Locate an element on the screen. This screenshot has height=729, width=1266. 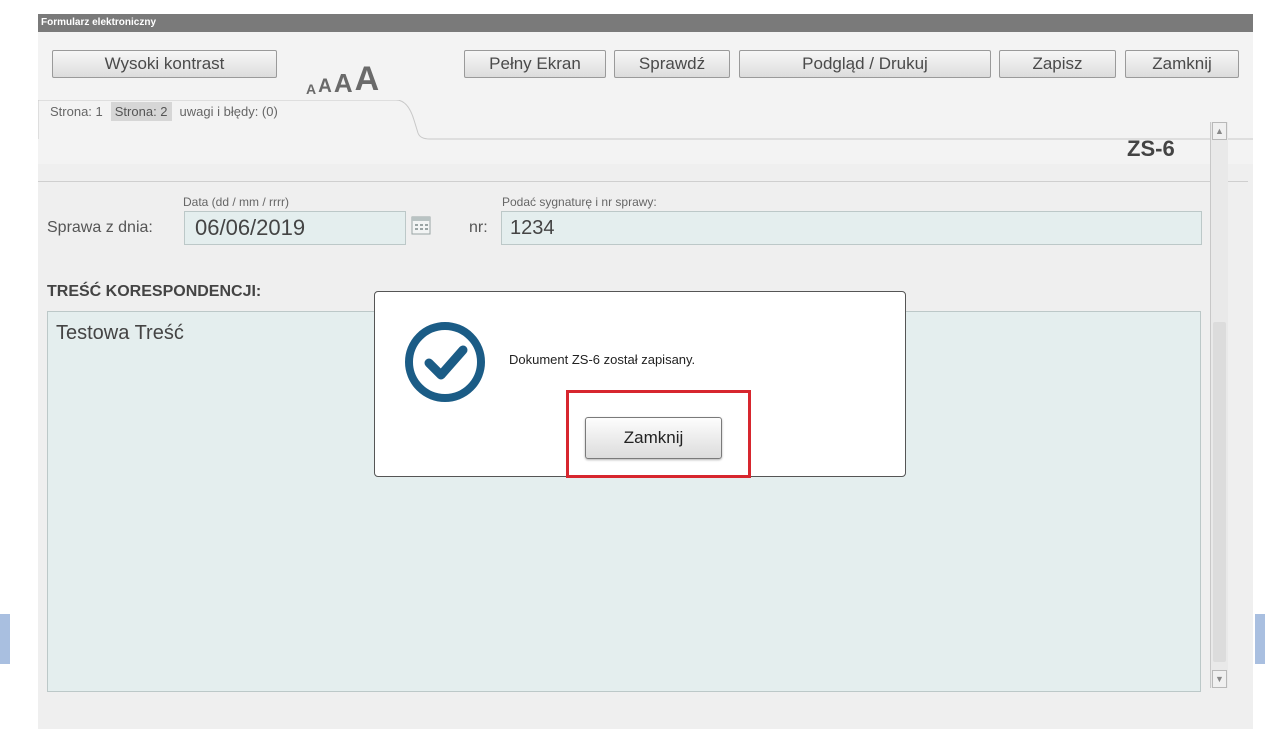
save-button: Zapisz is located at coordinates (1057, 64).